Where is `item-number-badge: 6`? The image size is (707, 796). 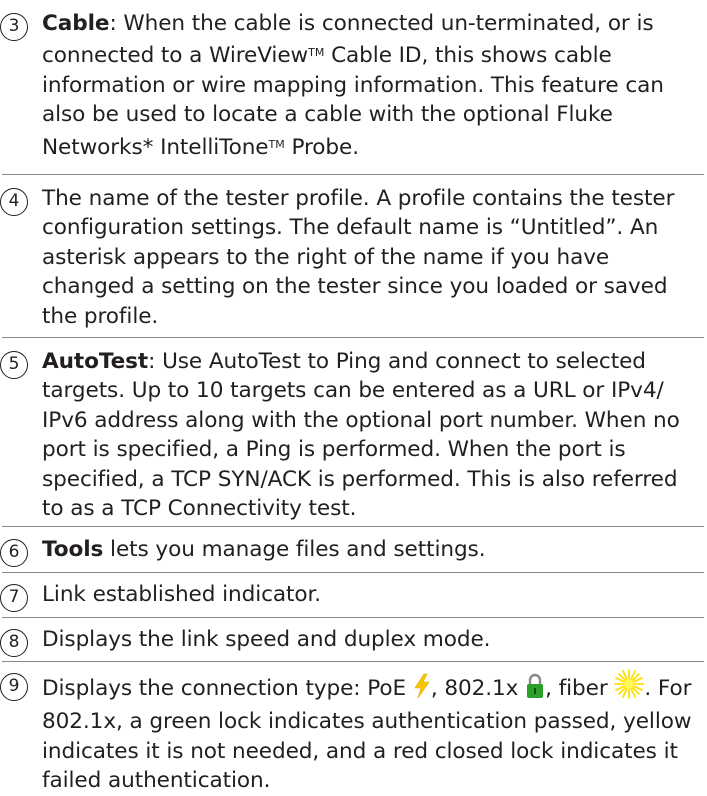 item-number-badge: 6 is located at coordinates (14, 553).